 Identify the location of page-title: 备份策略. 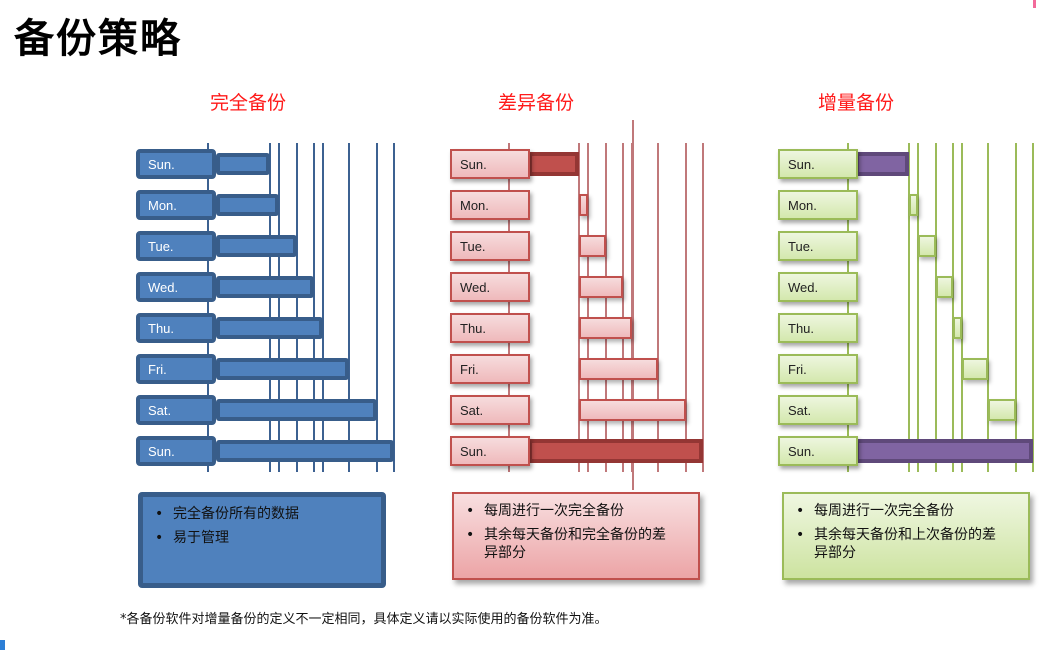
(98, 39).